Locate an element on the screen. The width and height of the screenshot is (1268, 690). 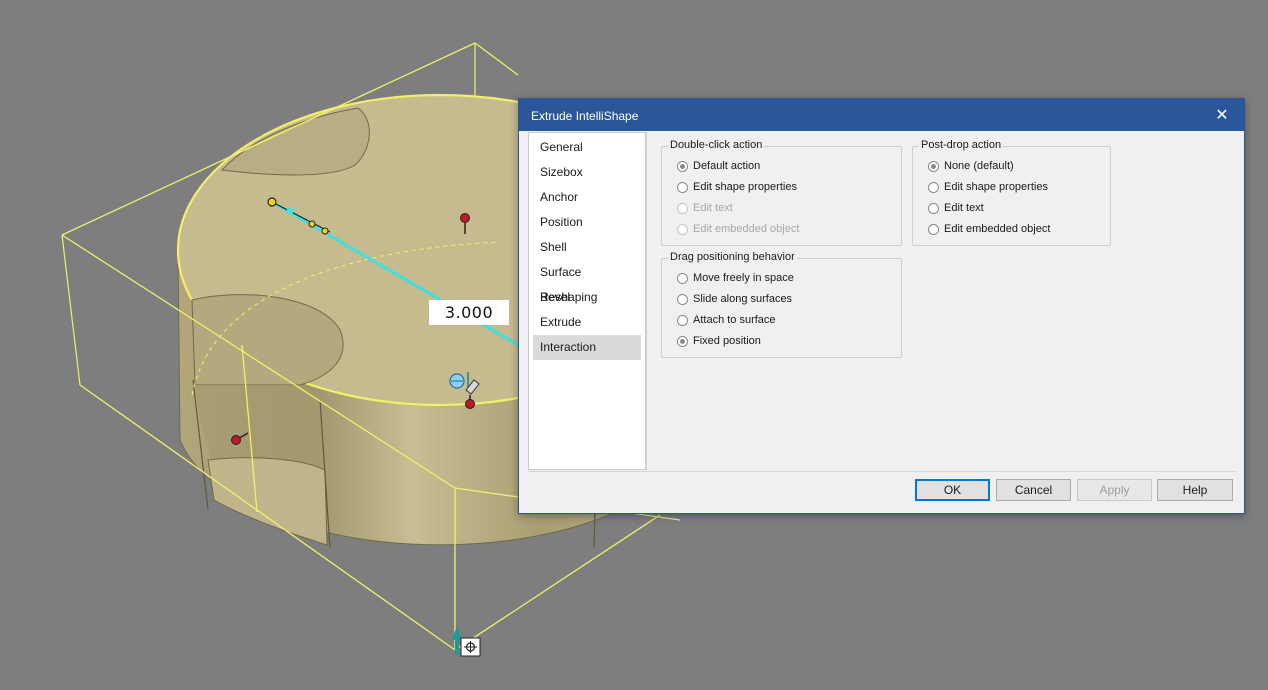
radio-slide-along-surfaces: Slide along surfaces is located at coordinates (734, 299).